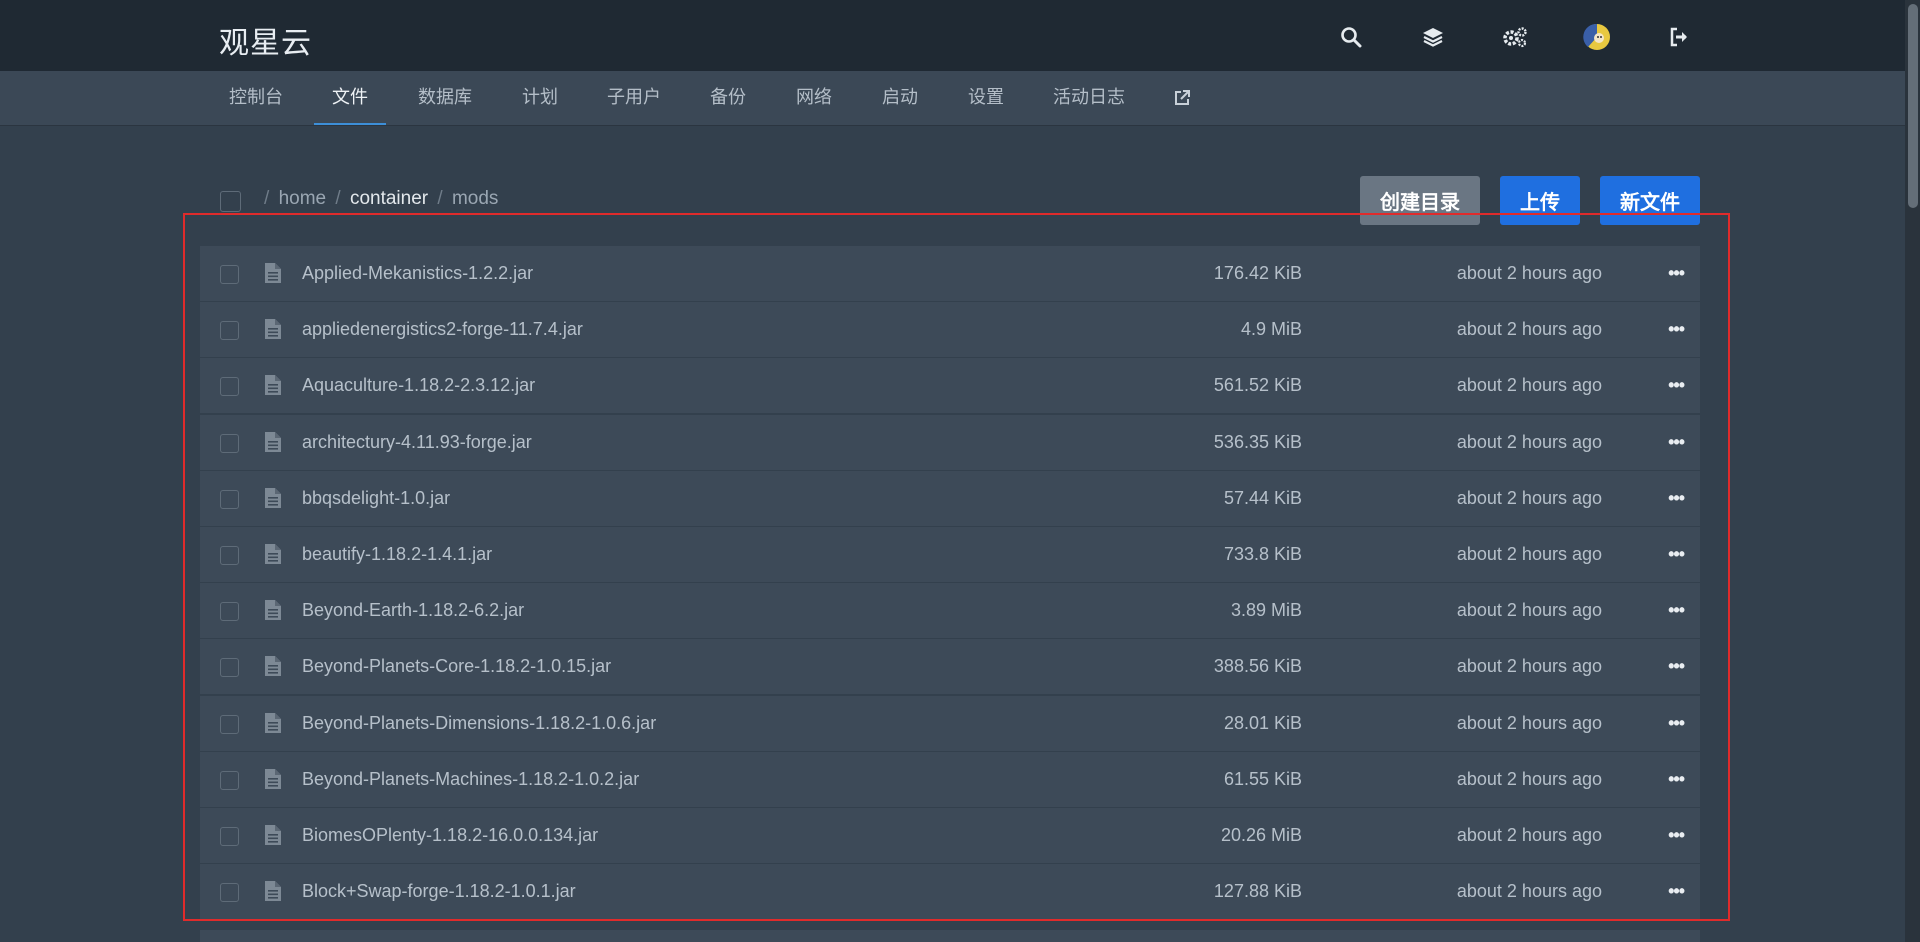 This screenshot has width=1920, height=942. Describe the element at coordinates (900, 98) in the screenshot. I see `nav-startup: 启动` at that location.